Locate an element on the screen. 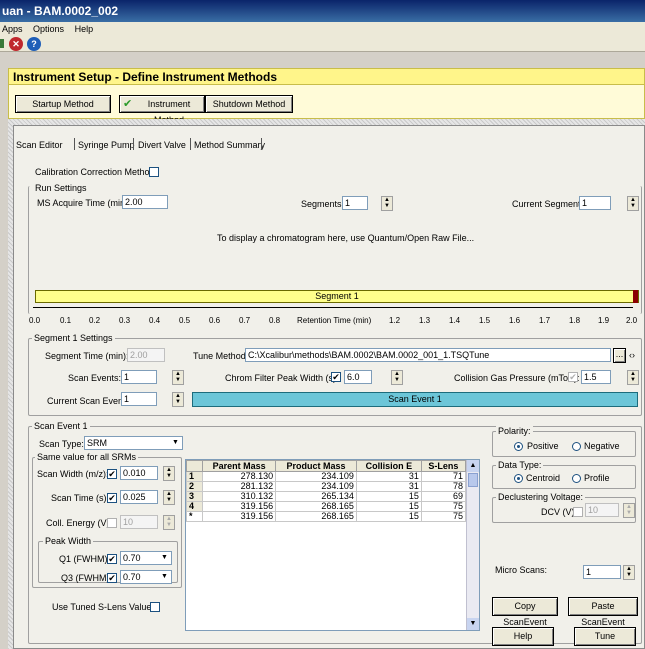 This screenshot has height=649, width=645. instrument-method-button: ✔ Instrument Method is located at coordinates (162, 110).